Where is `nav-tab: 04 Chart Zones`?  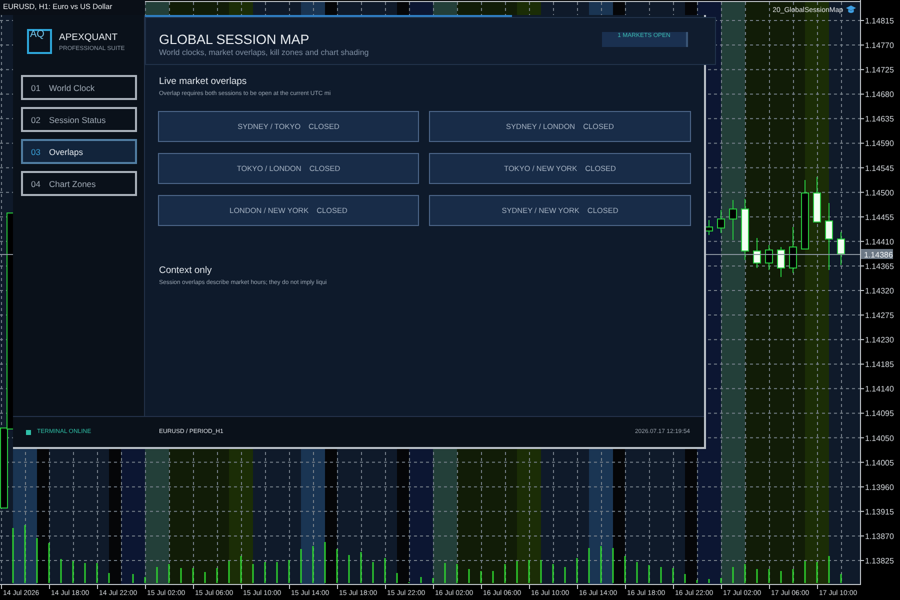 nav-tab: 04 Chart Zones is located at coordinates (79, 183).